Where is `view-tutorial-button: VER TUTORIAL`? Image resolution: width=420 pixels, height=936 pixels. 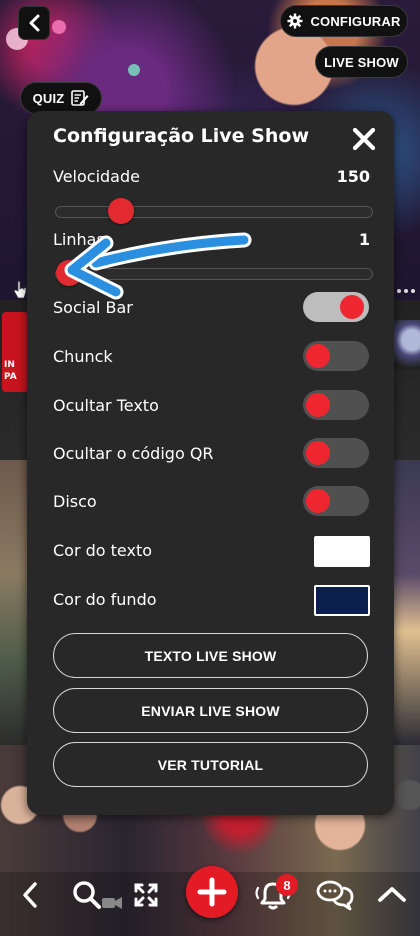
view-tutorial-button: VER TUTORIAL is located at coordinates (210, 764).